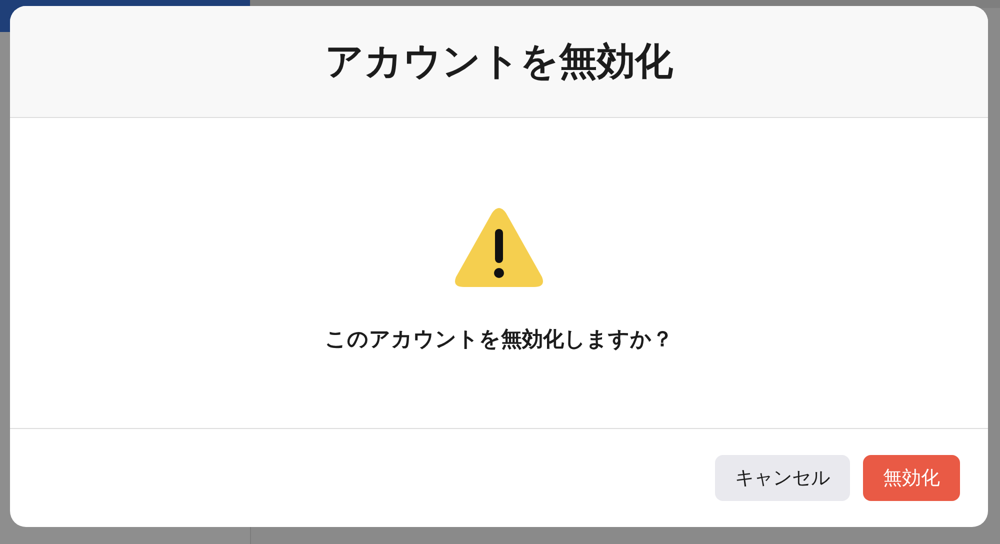  What do you see at coordinates (499, 61) in the screenshot?
I see `dialog-title: アカウントを無効化` at bounding box center [499, 61].